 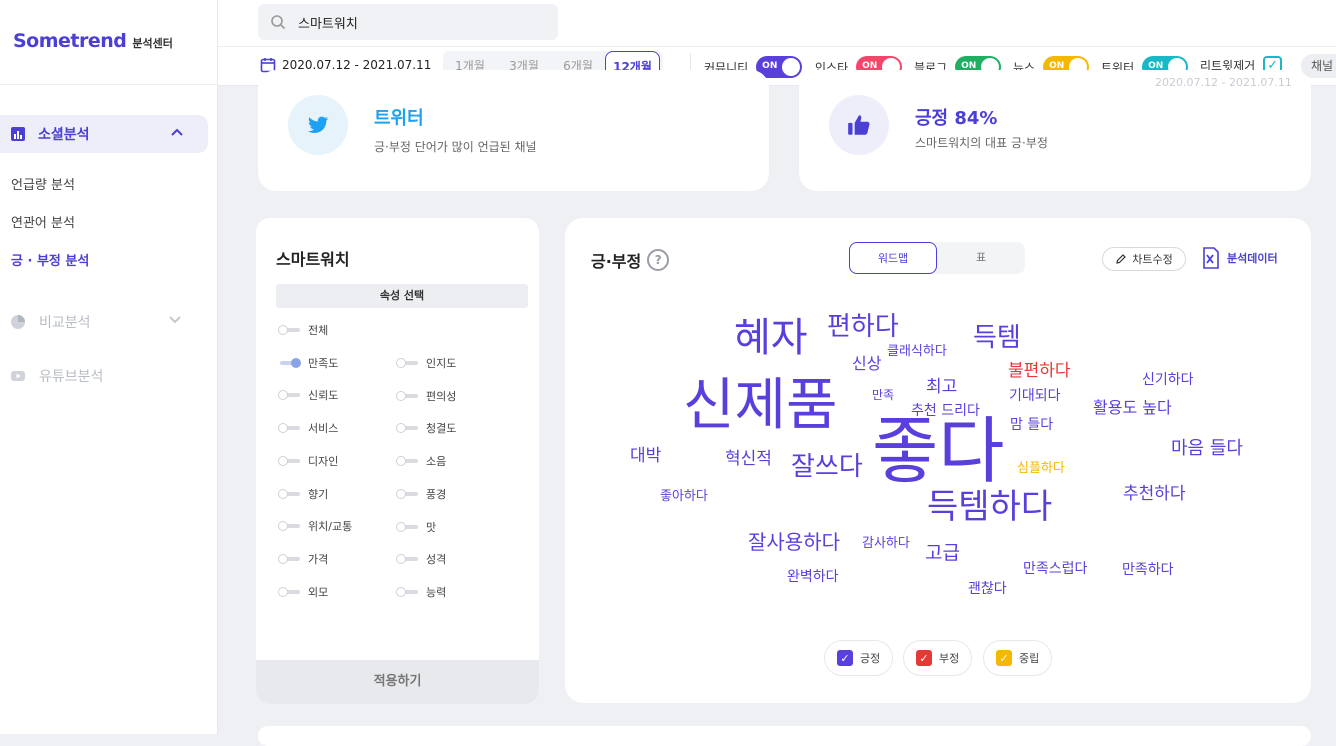 I want to click on help-icon: ?, so click(x=658, y=260).